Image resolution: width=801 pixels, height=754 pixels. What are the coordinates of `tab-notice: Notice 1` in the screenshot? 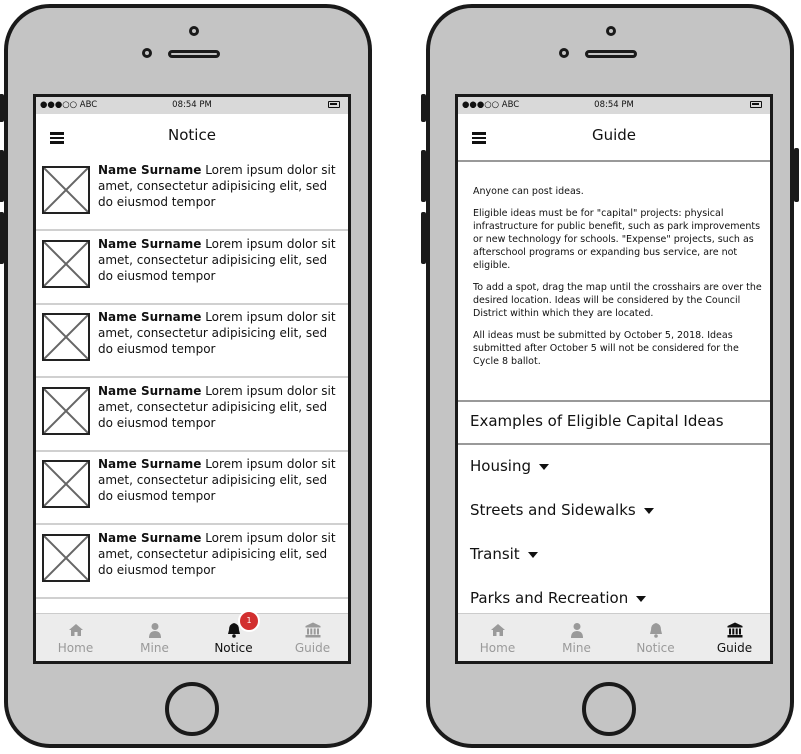 It's located at (233, 635).